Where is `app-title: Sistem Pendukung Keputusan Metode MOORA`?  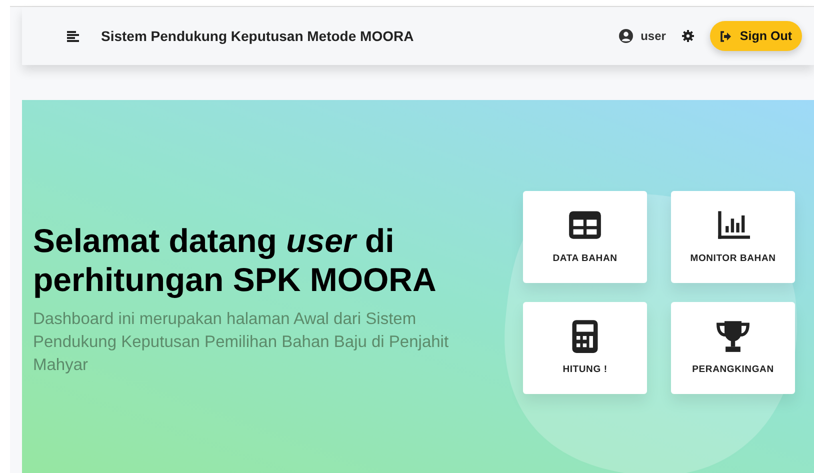
app-title: Sistem Pendukung Keputusan Metode MOORA is located at coordinates (257, 36).